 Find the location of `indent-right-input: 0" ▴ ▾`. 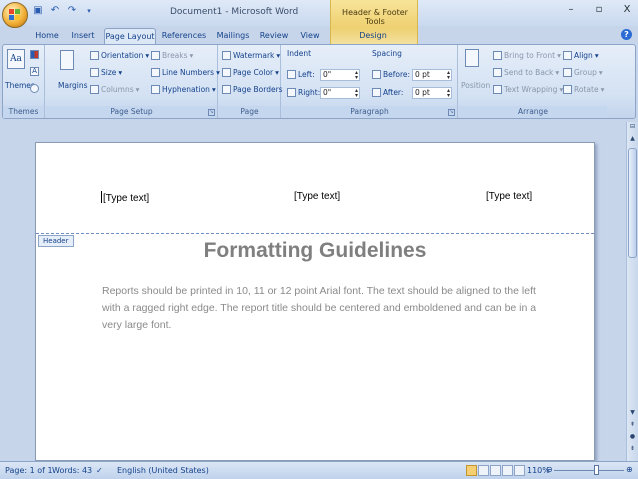

indent-right-input: 0" ▴ ▾ is located at coordinates (340, 93).